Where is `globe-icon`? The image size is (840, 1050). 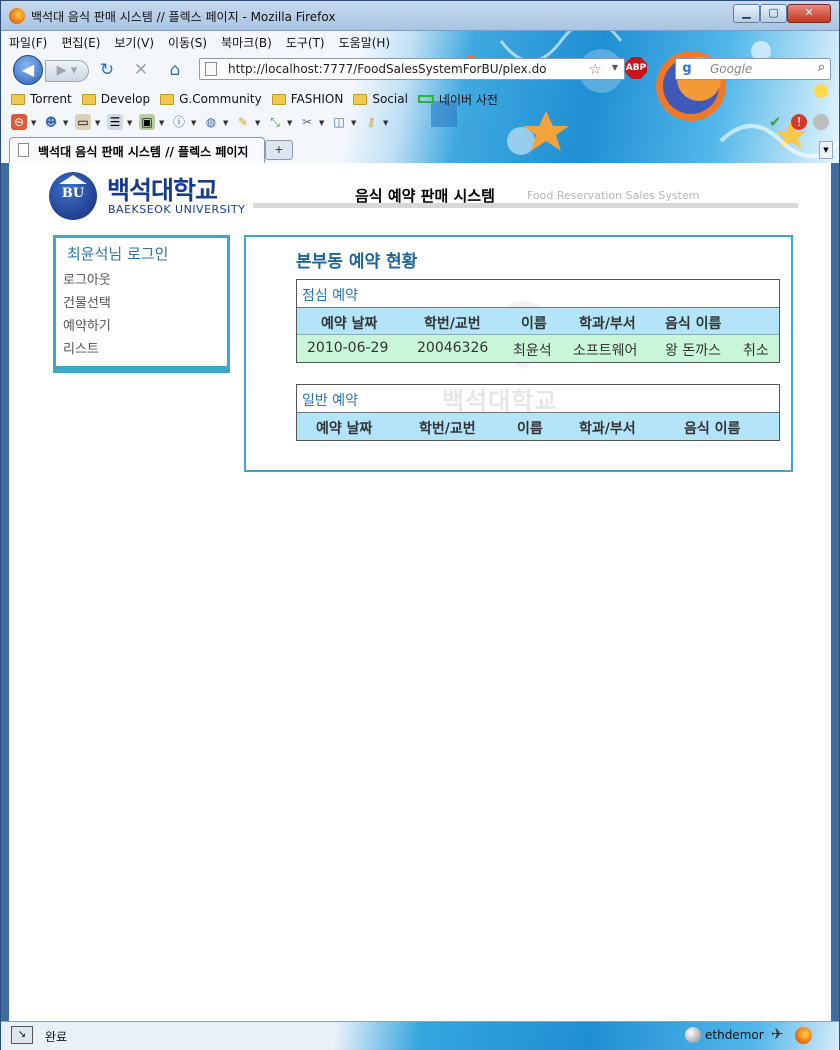
globe-icon is located at coordinates (693, 1035).